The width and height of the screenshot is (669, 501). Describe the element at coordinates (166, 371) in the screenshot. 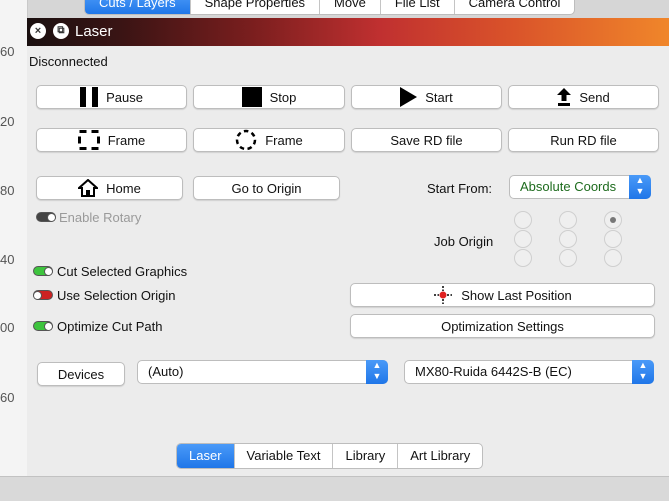

I see `port-value: (Auto)` at that location.